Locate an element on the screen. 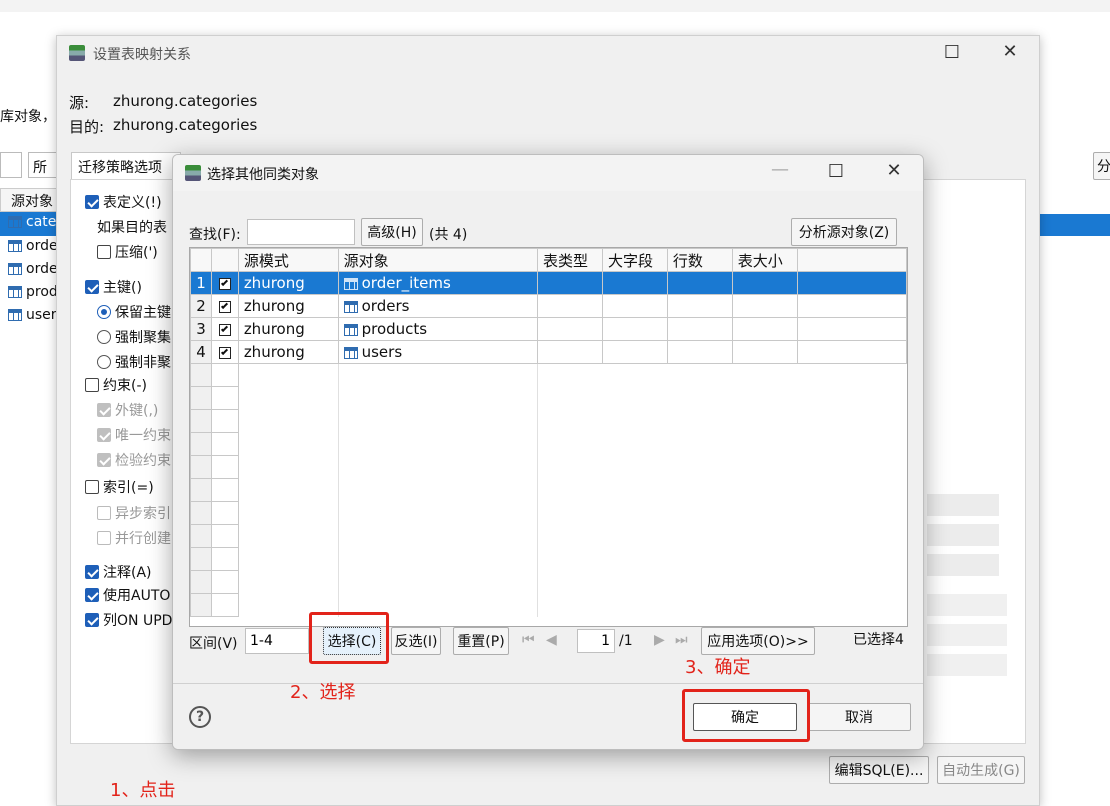 The image size is (1110, 806). source-object-item: cate is located at coordinates (29, 224).